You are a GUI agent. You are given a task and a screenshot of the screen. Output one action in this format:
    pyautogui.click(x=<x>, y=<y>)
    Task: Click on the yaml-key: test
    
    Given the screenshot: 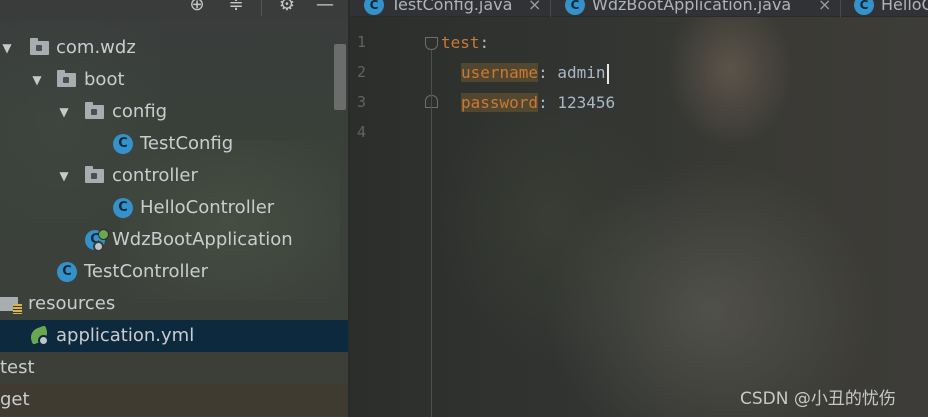 What is the action you would take?
    pyautogui.click(x=460, y=42)
    